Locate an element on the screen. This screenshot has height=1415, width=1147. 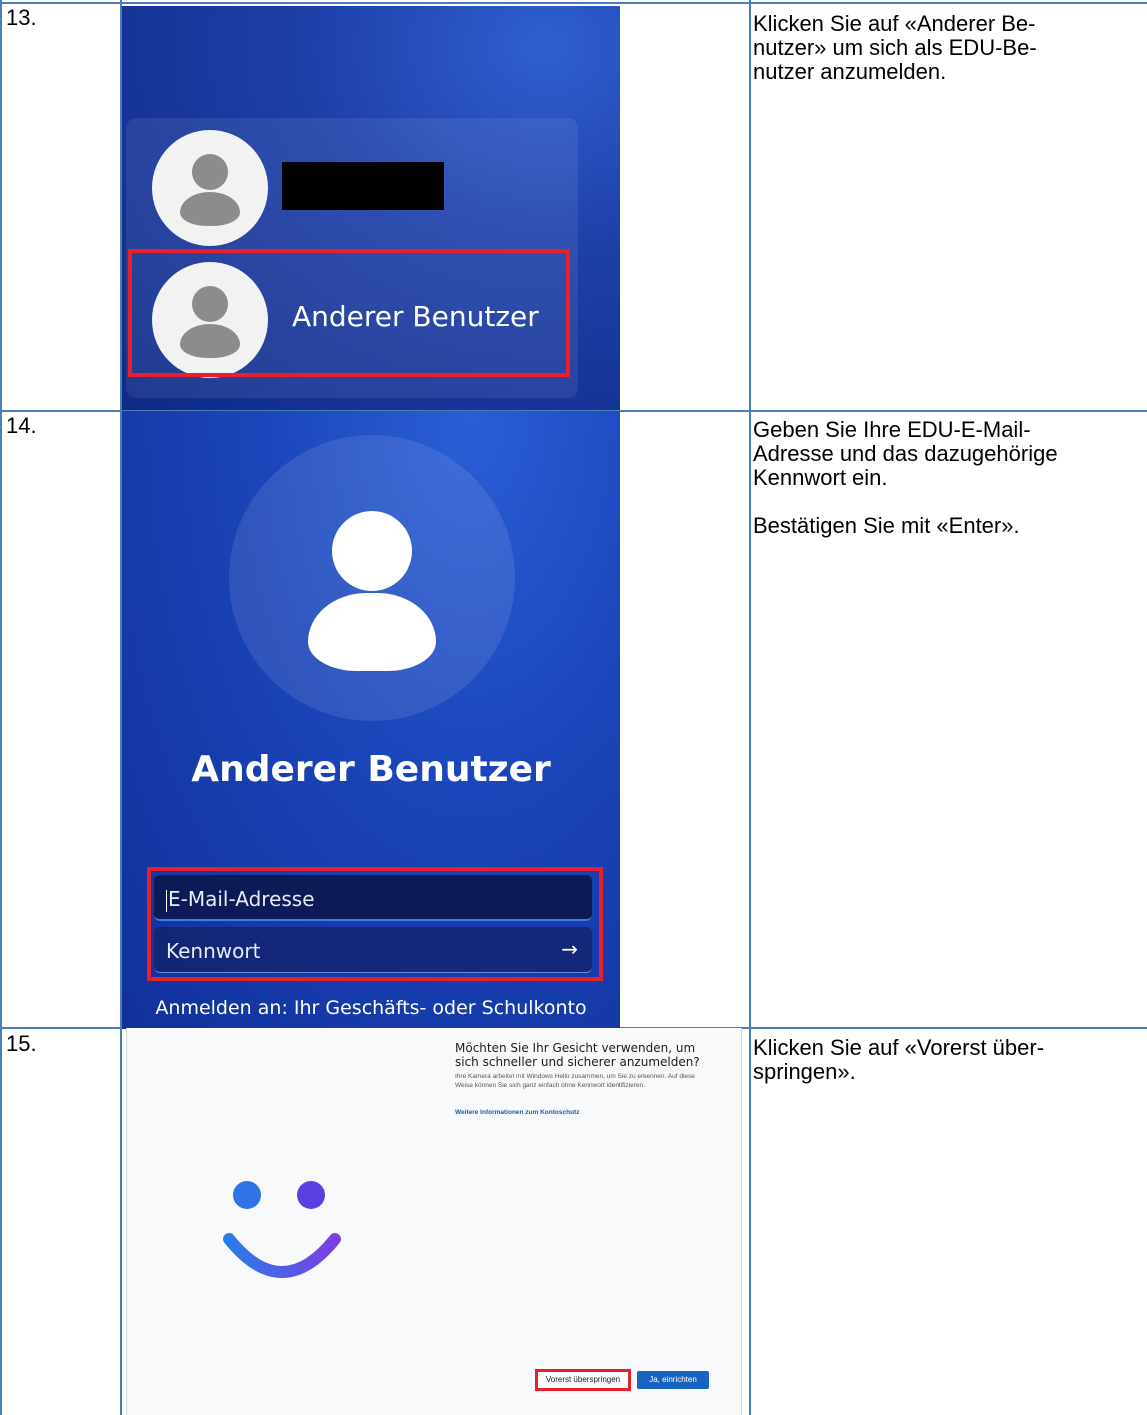
instruction-line: Klicken Sie auf «Vorerst über- is located at coordinates (899, 1047).